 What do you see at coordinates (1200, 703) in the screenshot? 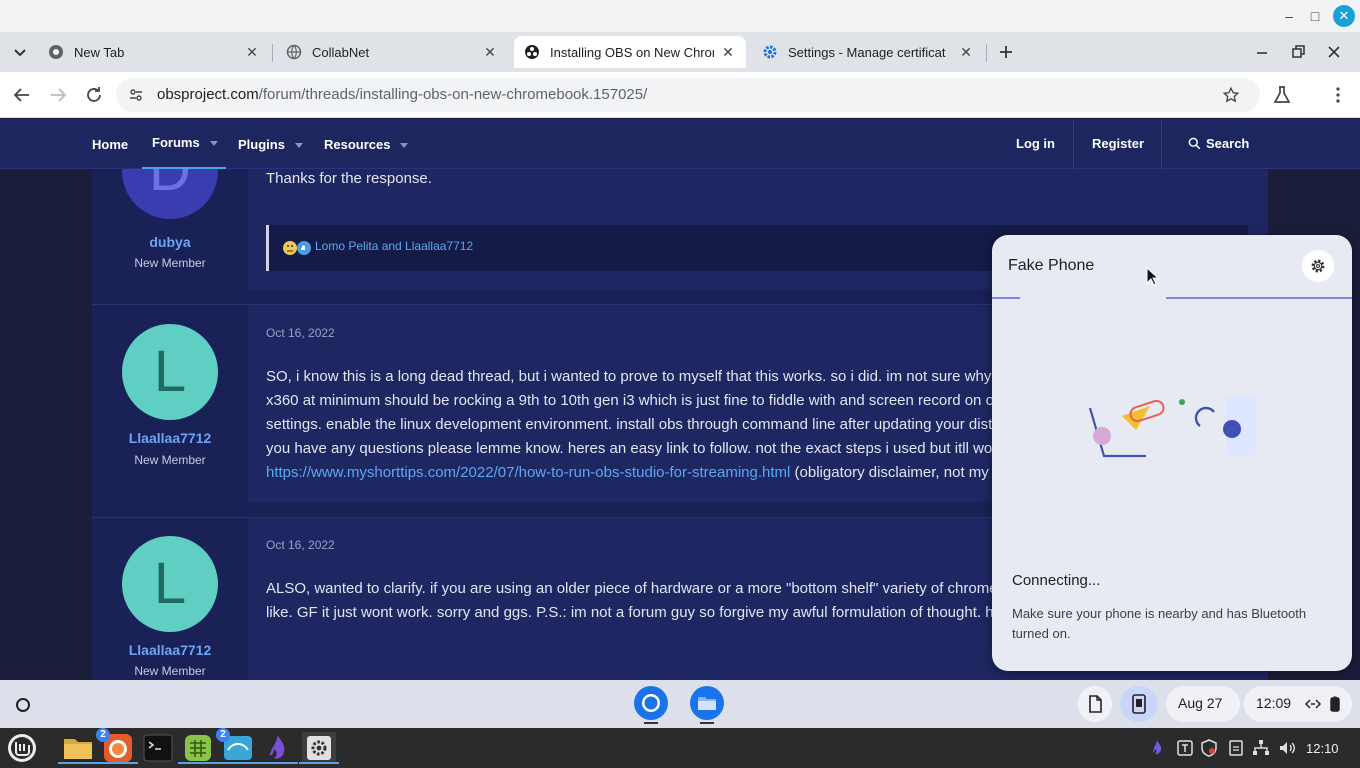
I see `shelf-date: Aug 27` at bounding box center [1200, 703].